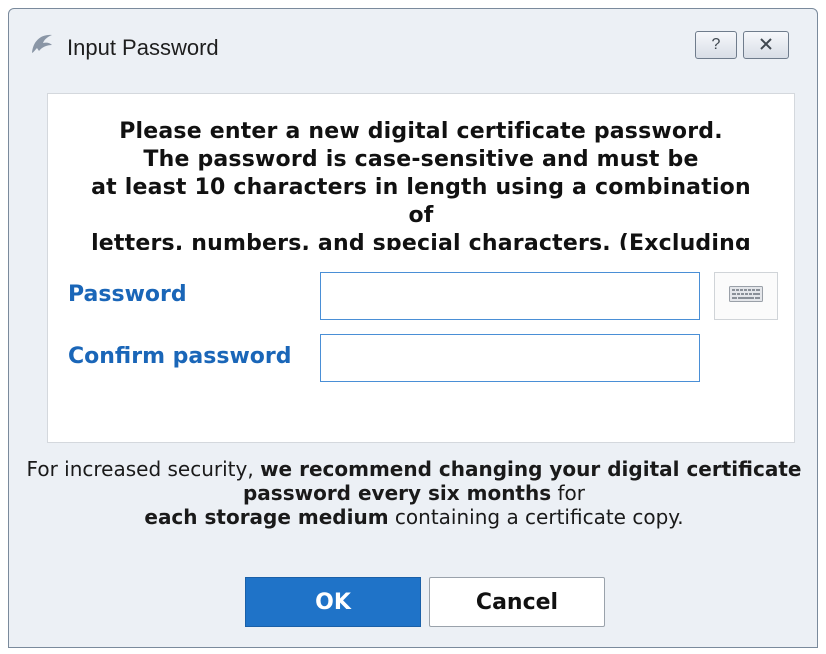  Describe the element at coordinates (421, 215) in the screenshot. I see `notice-line: of` at that location.